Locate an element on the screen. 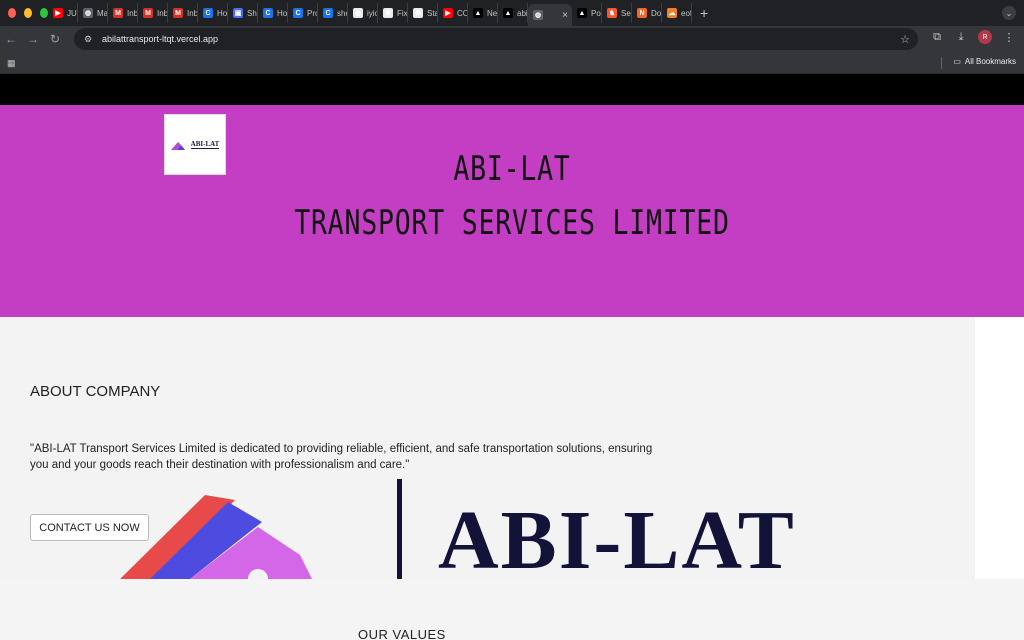 The image size is (1024, 640). apps-grid-icon: ▦ is located at coordinates (11, 63).